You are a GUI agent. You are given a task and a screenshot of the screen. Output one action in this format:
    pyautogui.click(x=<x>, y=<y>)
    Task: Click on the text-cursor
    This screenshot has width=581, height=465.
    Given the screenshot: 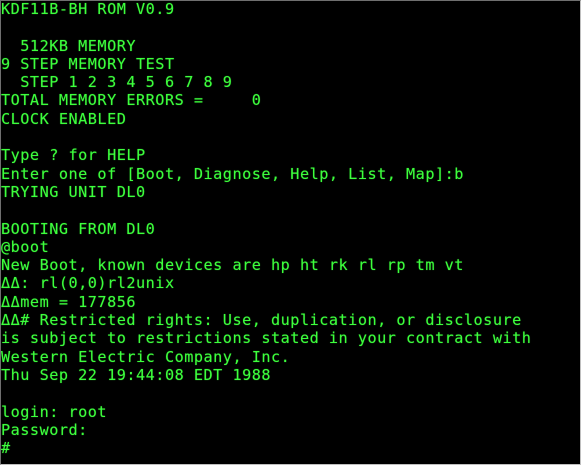 What is the action you would take?
    pyautogui.click(x=15, y=448)
    